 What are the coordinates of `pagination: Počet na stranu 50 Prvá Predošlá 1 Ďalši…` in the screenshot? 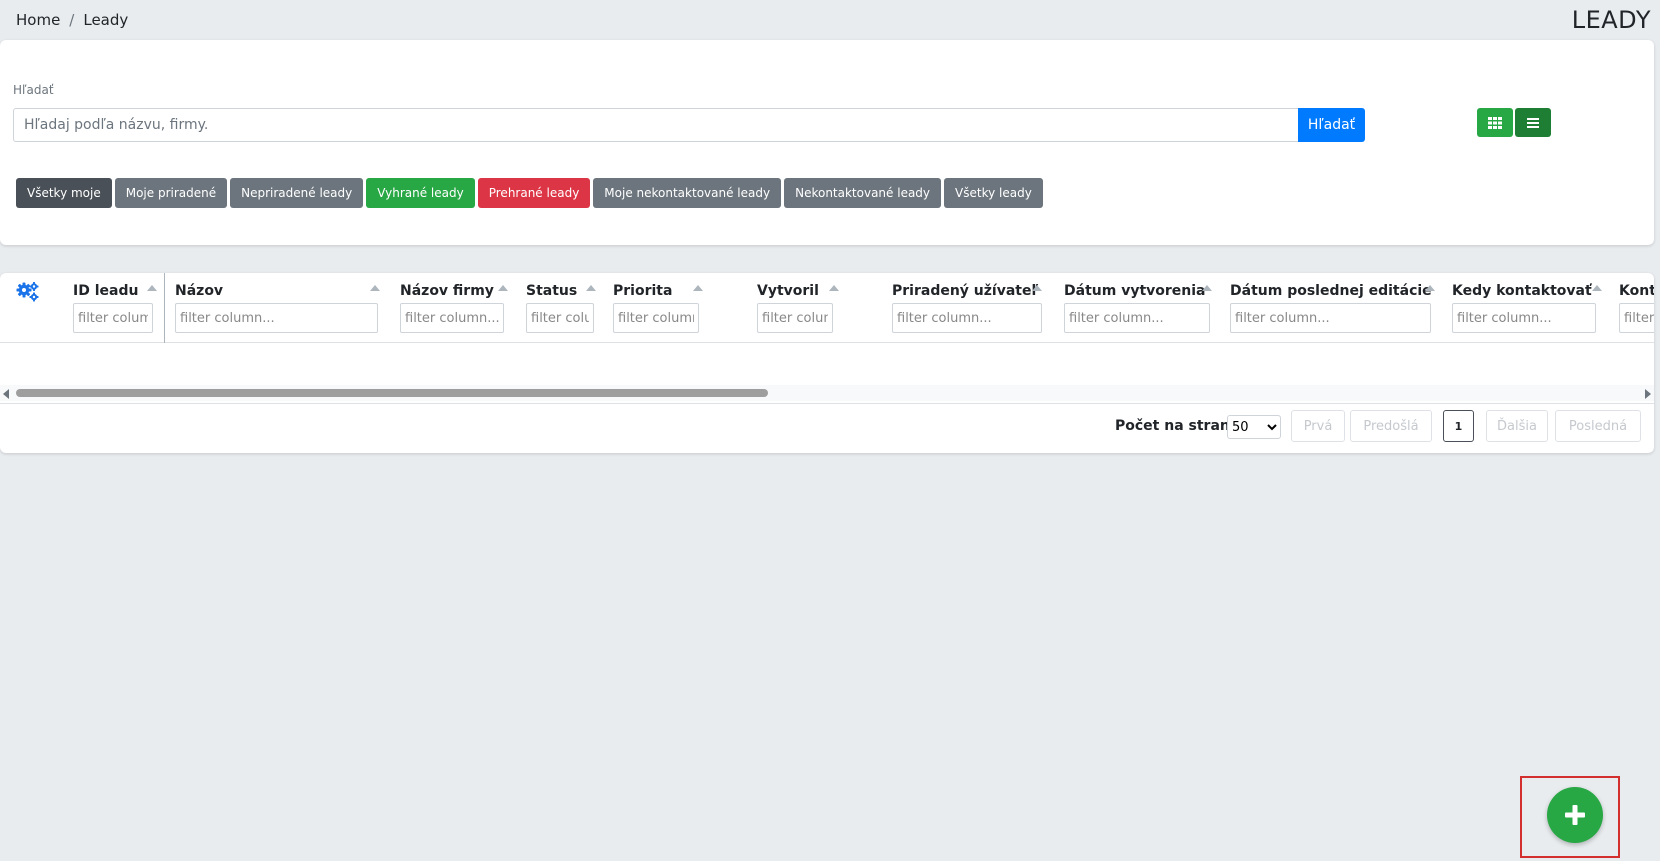 It's located at (827, 426).